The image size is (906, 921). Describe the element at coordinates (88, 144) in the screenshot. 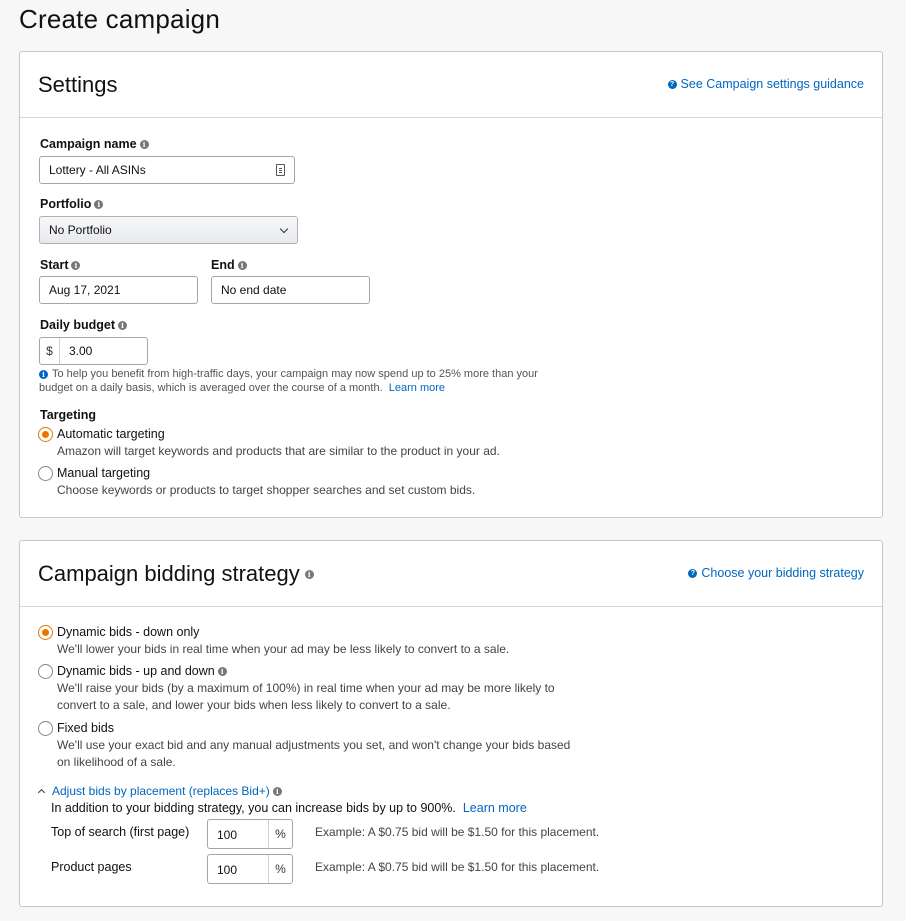

I see `campaign-name-label-text: Campaign name` at that location.